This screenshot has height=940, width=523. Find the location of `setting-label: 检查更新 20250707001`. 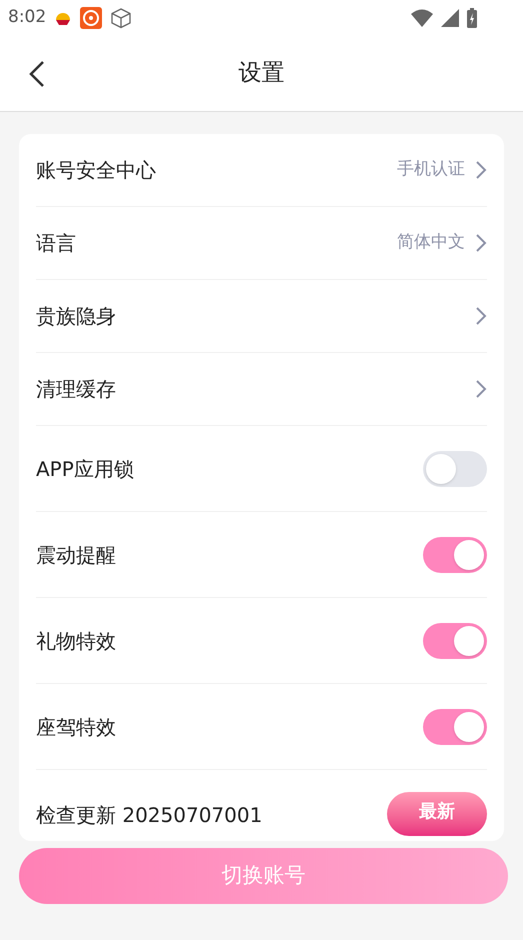

setting-label: 检查更新 20250707001 is located at coordinates (149, 815).